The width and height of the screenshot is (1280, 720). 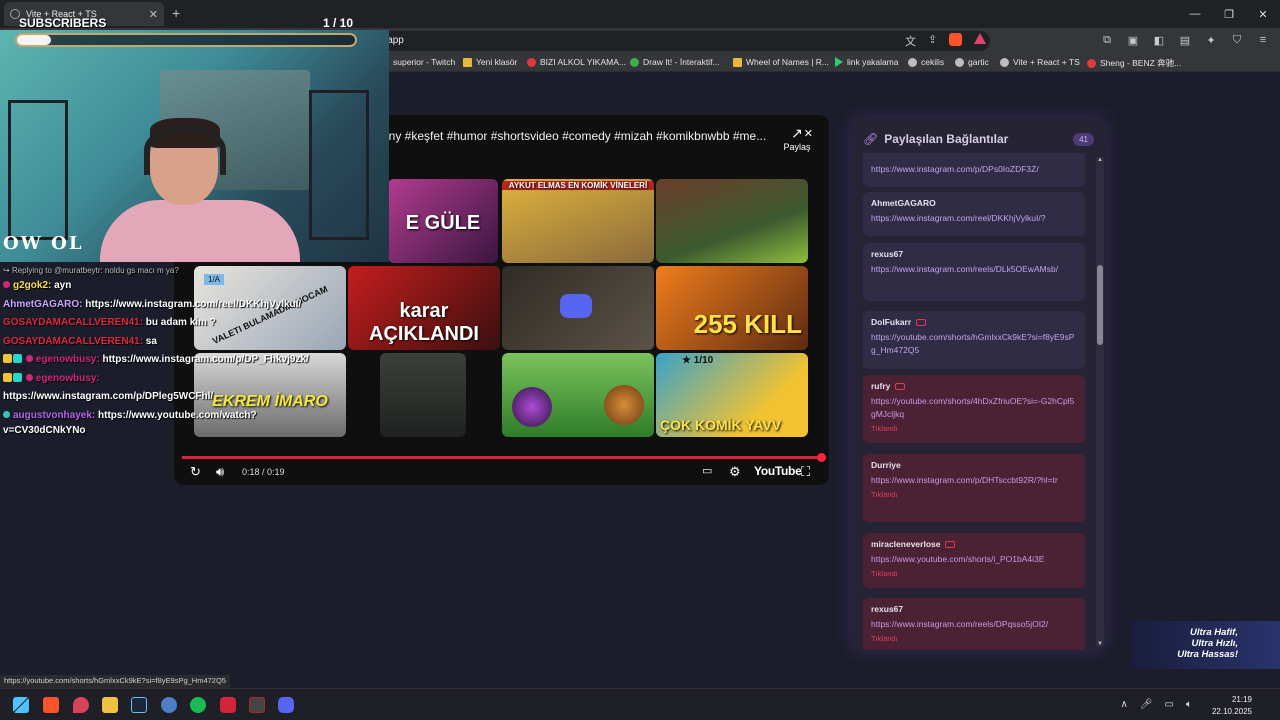 I want to click on panel-title: Paylaşılan Bağlantılar, so click(x=946, y=139).